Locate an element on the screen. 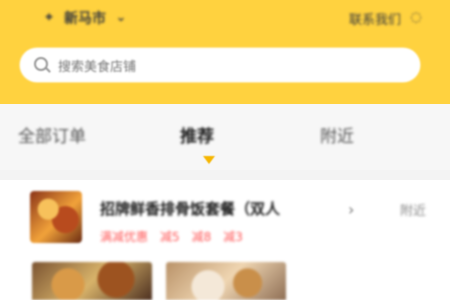 The height and width of the screenshot is (300, 450). location-selector: ⌖ 新马市 ⌄ is located at coordinates (85, 18).